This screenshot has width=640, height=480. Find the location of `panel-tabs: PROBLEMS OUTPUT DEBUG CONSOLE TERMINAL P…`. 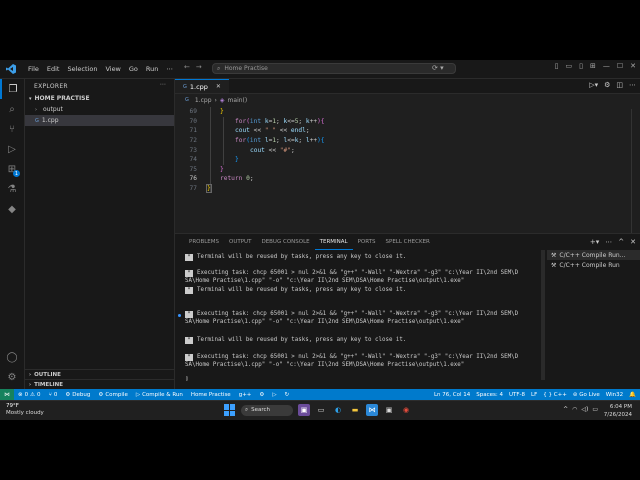

panel-tabs: PROBLEMS OUTPUT DEBUG CONSOLE TERMINAL P… is located at coordinates (407, 242).